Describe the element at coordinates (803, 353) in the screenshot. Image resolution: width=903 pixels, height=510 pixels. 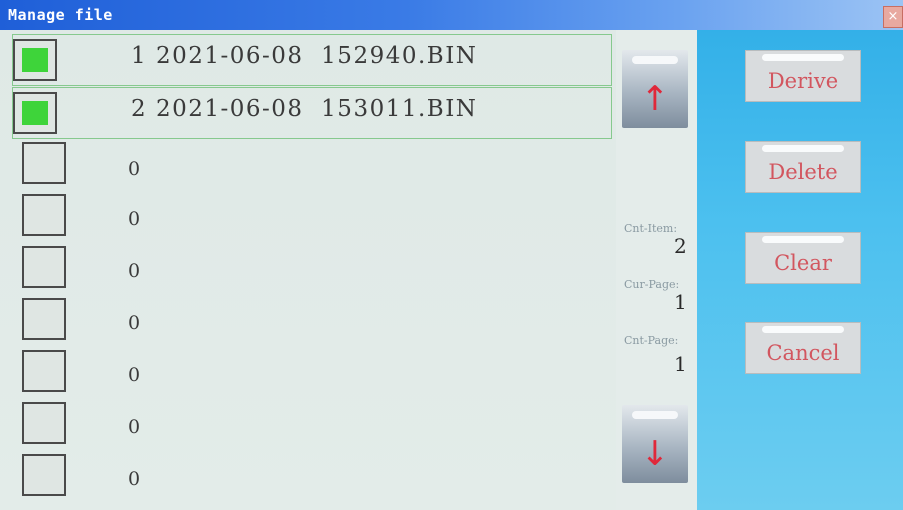
I see `cancel-label: Cancel` at that location.